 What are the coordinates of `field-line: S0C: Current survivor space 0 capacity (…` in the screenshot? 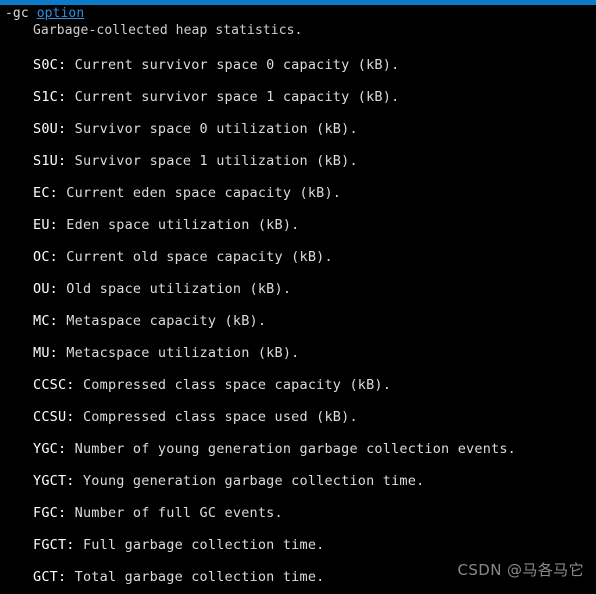 It's located at (298, 69).